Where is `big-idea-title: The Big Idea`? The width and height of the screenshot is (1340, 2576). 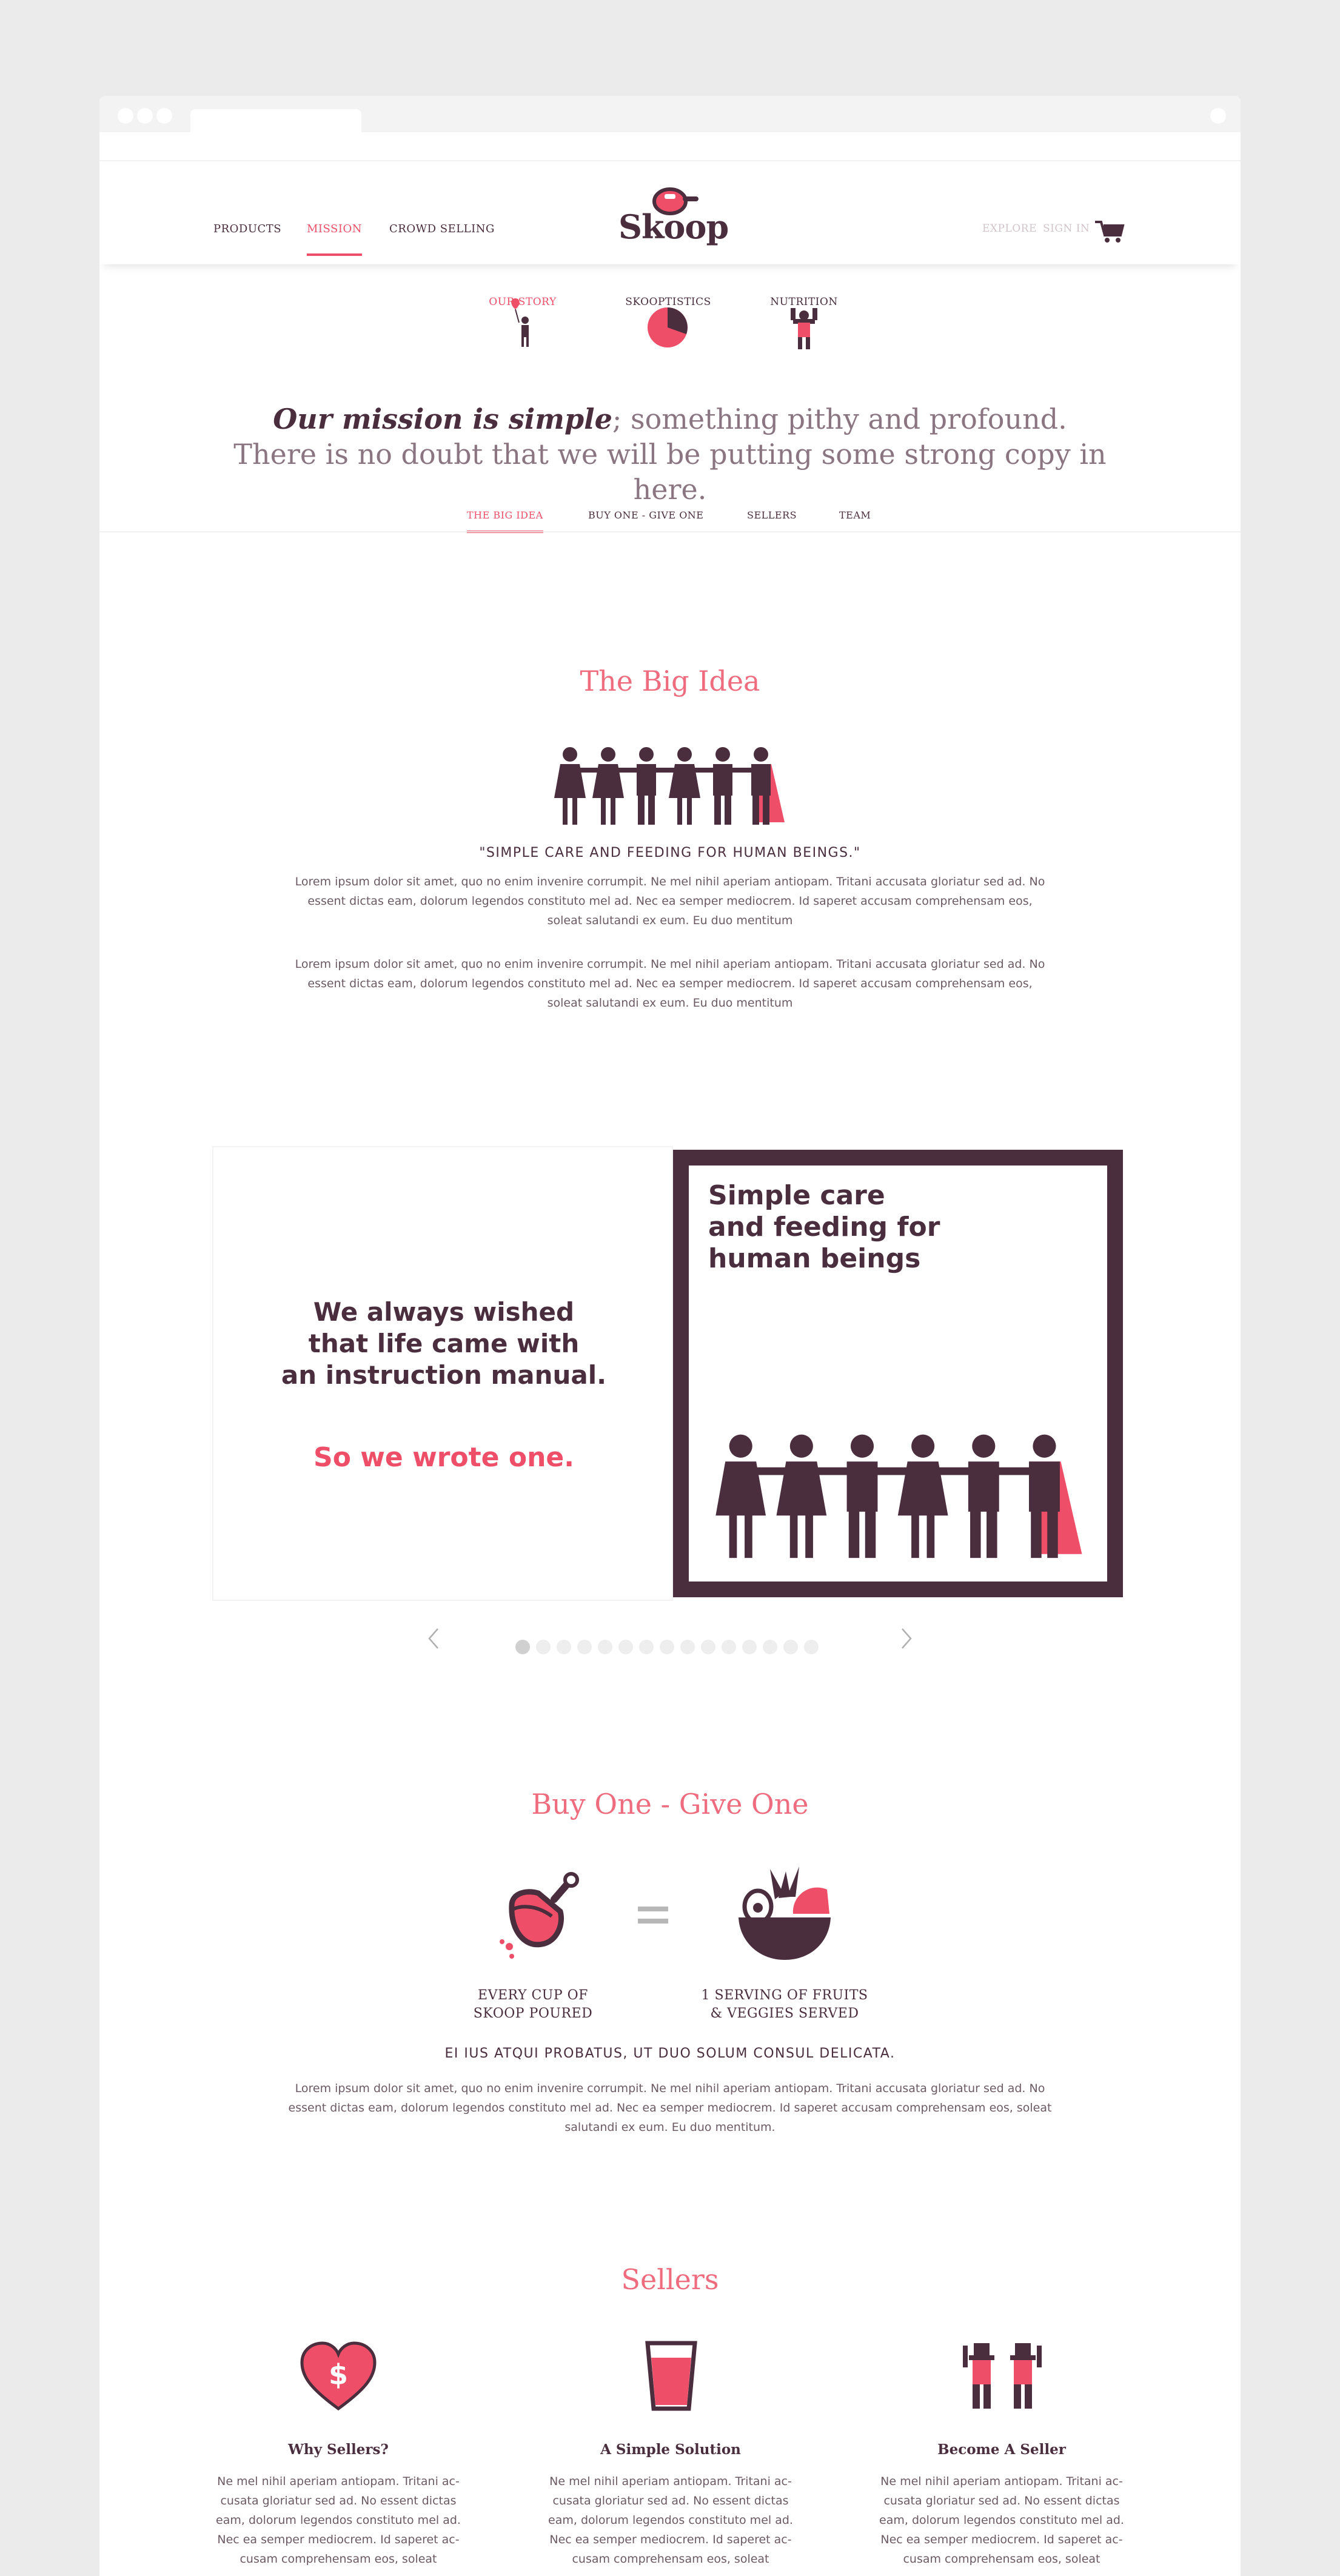 big-idea-title: The Big Idea is located at coordinates (670, 681).